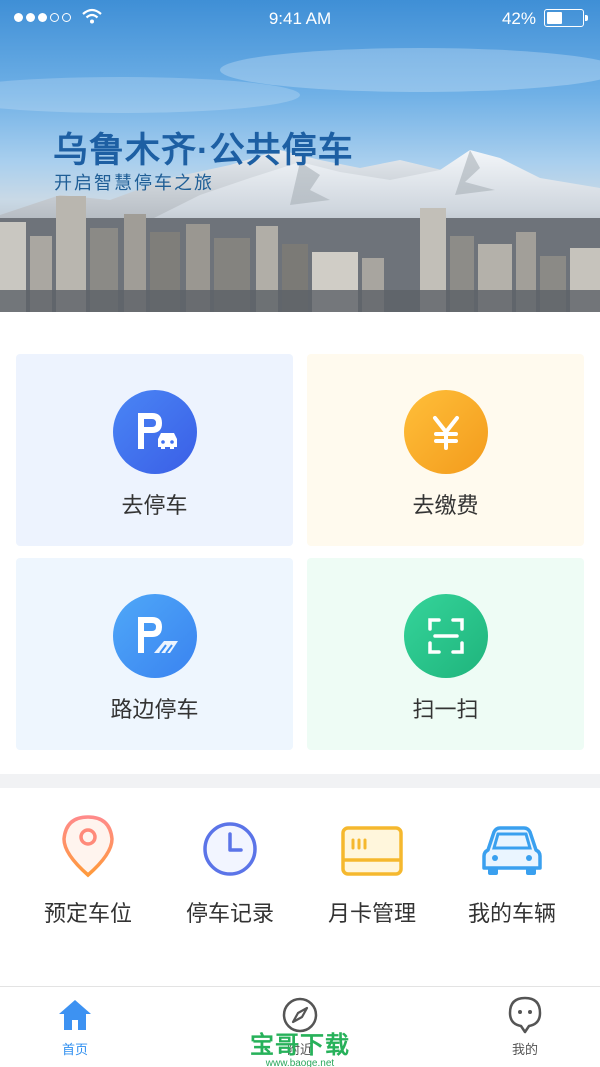 The image size is (600, 1067). I want to click on quick-action-label: 月卡管理, so click(371, 913).